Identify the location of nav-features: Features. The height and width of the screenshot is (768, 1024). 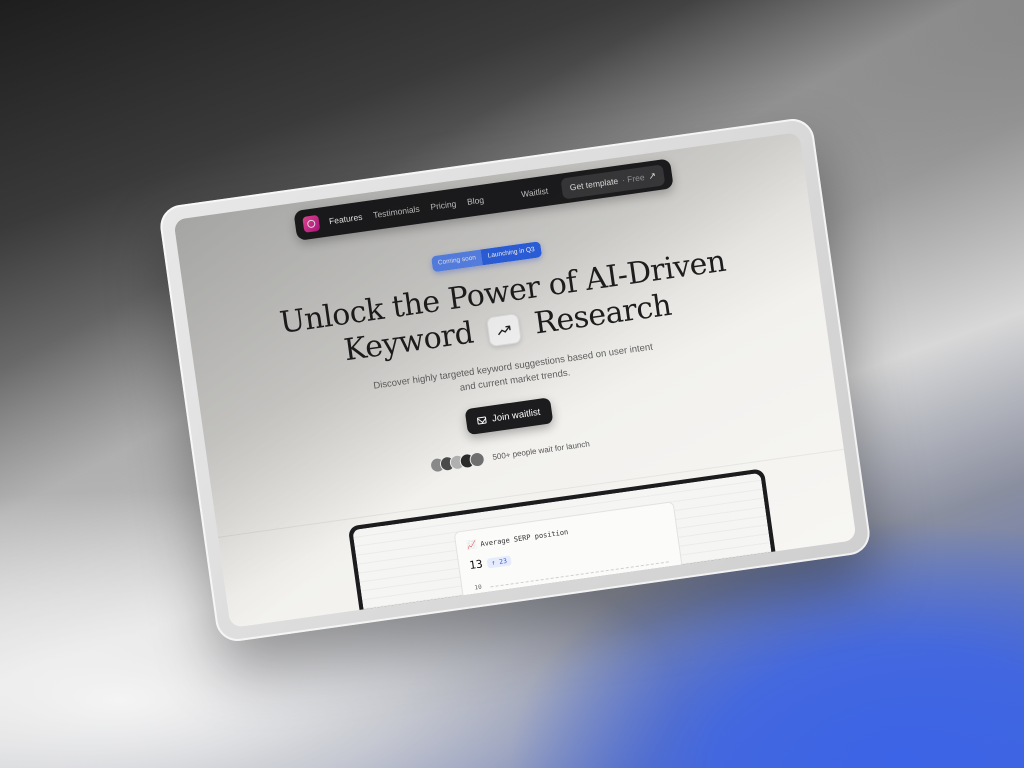
(345, 219).